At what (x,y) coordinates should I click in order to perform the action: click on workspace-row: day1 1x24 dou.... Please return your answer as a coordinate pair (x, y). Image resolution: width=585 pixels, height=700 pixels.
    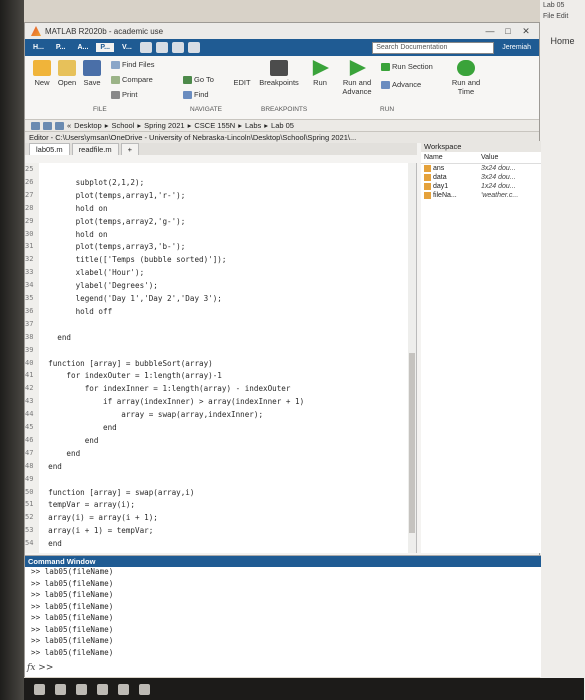
    Looking at the image, I should click on (481, 186).